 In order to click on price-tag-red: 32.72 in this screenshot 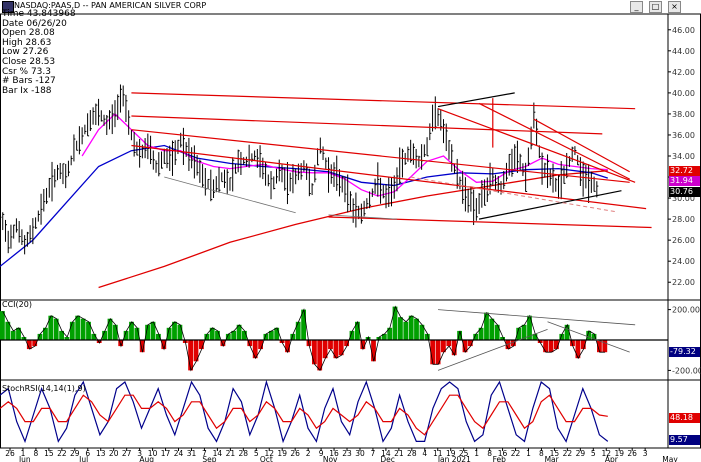, I will do `click(684, 171)`.